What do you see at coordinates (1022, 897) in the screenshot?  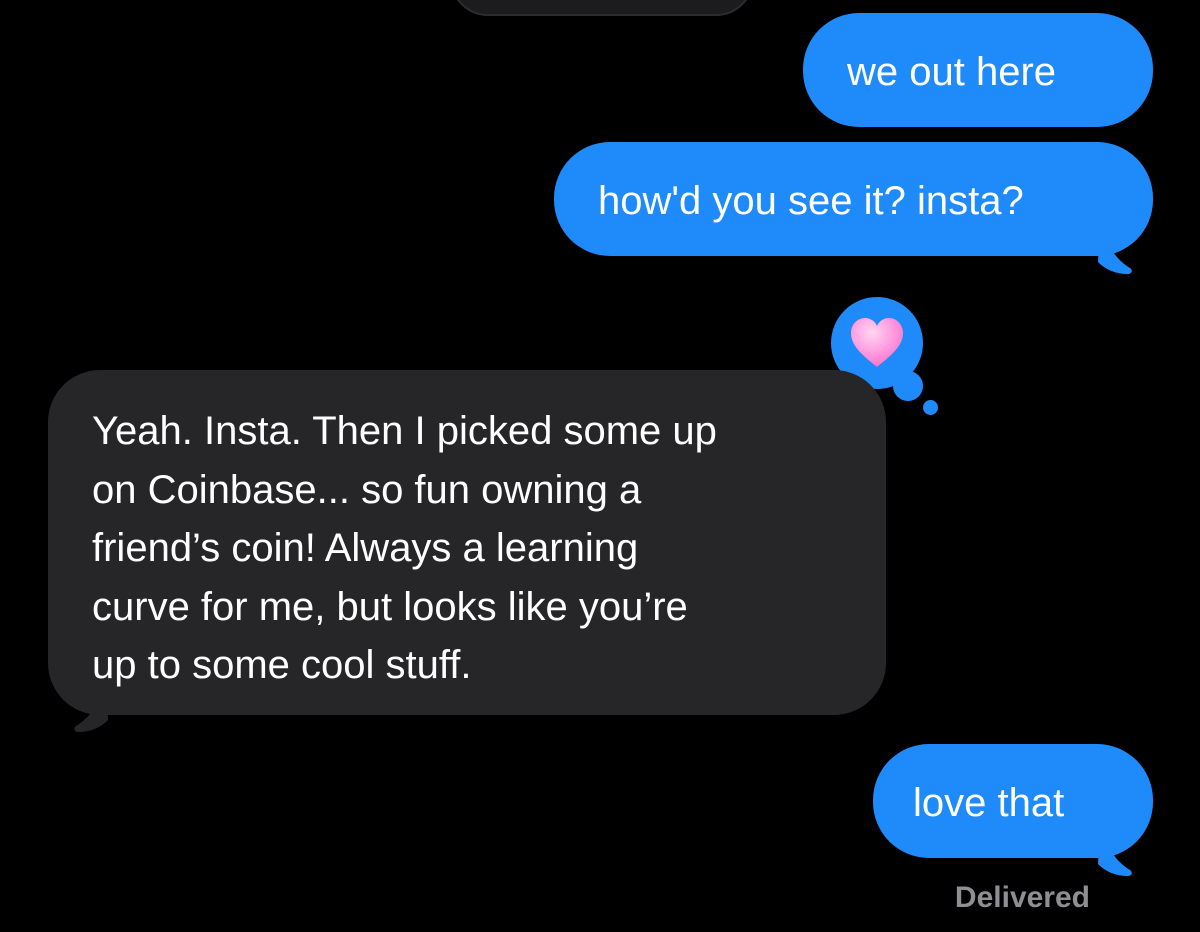 I see `delivery-status: Delivered` at bounding box center [1022, 897].